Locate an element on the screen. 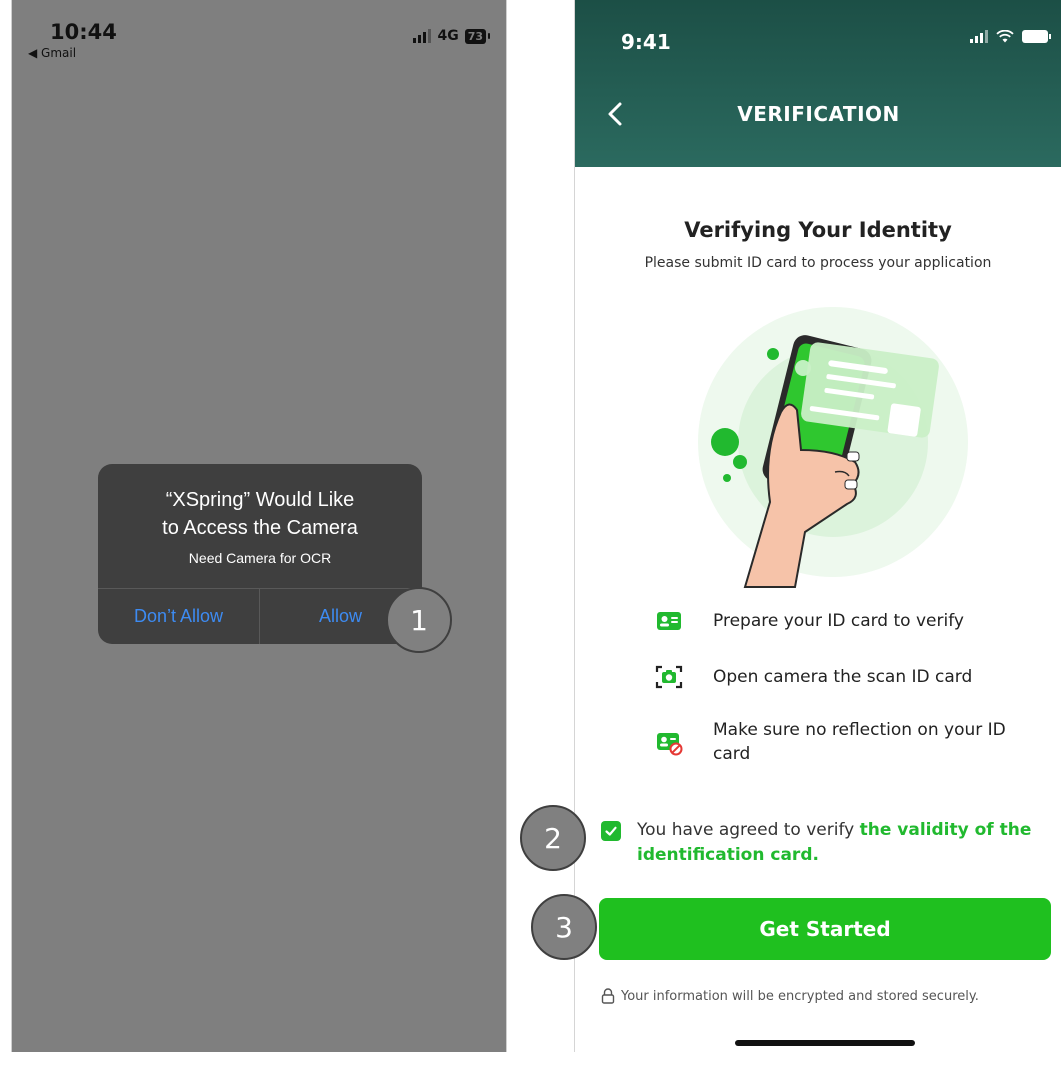 Image resolution: width=1061 pixels, height=1079 pixels. step-no-reflection: Make sure no reflection on your ID card is located at coordinates (834, 742).